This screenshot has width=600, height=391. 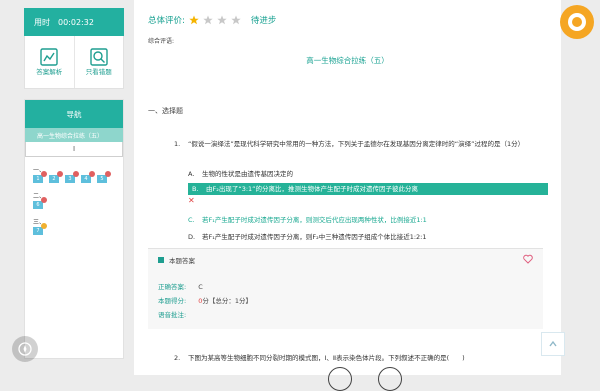 I want to click on section-title: 一、选择题, so click(x=165, y=111).